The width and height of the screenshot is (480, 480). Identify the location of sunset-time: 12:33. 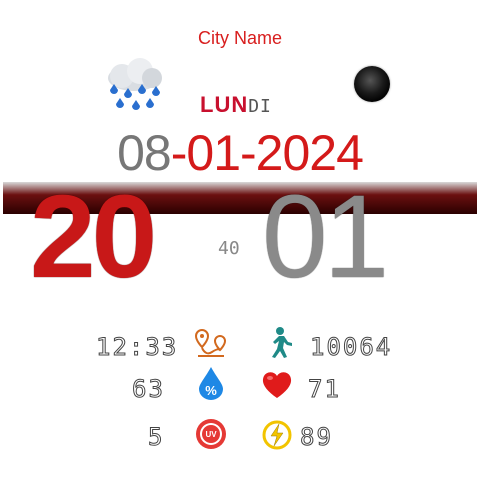
(137, 347).